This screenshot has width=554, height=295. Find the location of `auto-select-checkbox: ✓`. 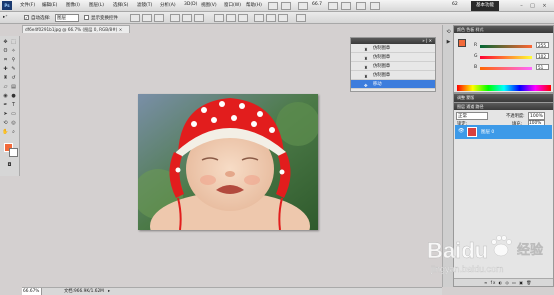

auto-select-checkbox: ✓ is located at coordinates (26, 17).